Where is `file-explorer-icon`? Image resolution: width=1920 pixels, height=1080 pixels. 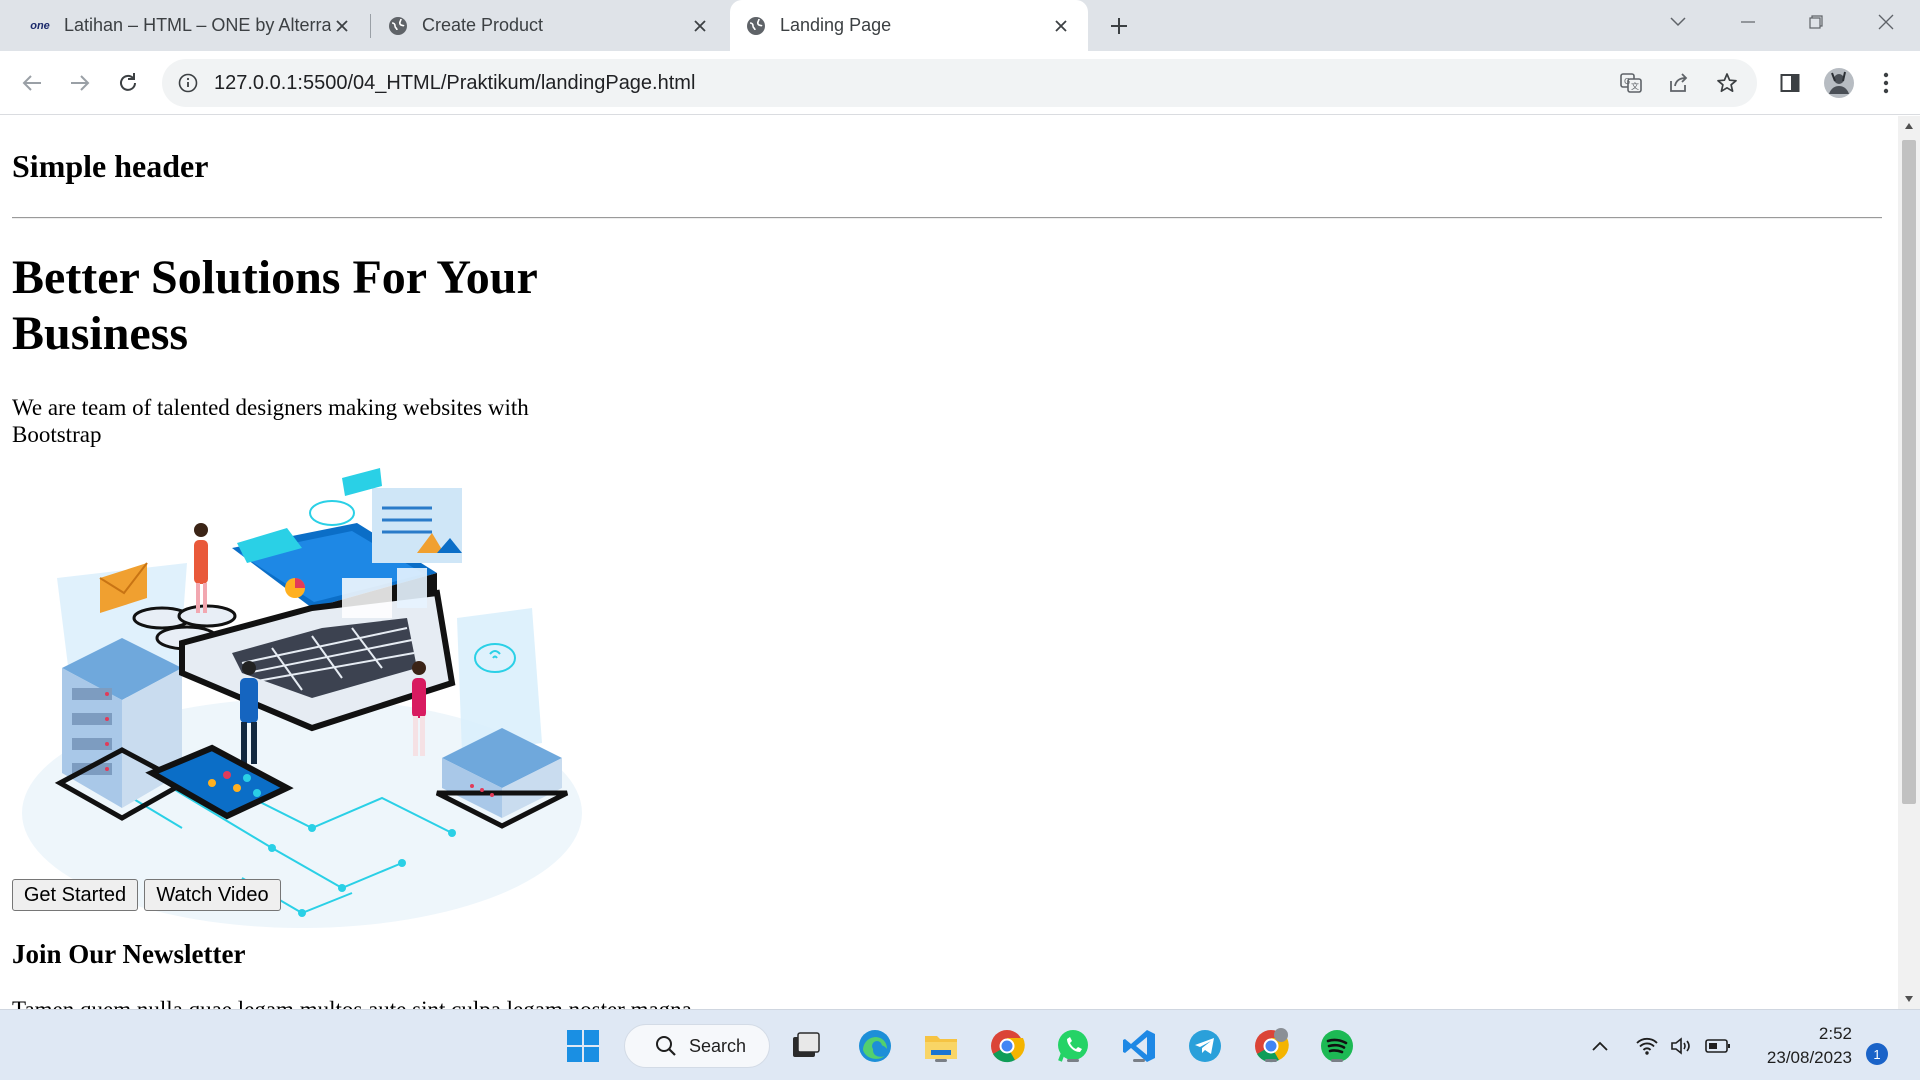 file-explorer-icon is located at coordinates (941, 1046).